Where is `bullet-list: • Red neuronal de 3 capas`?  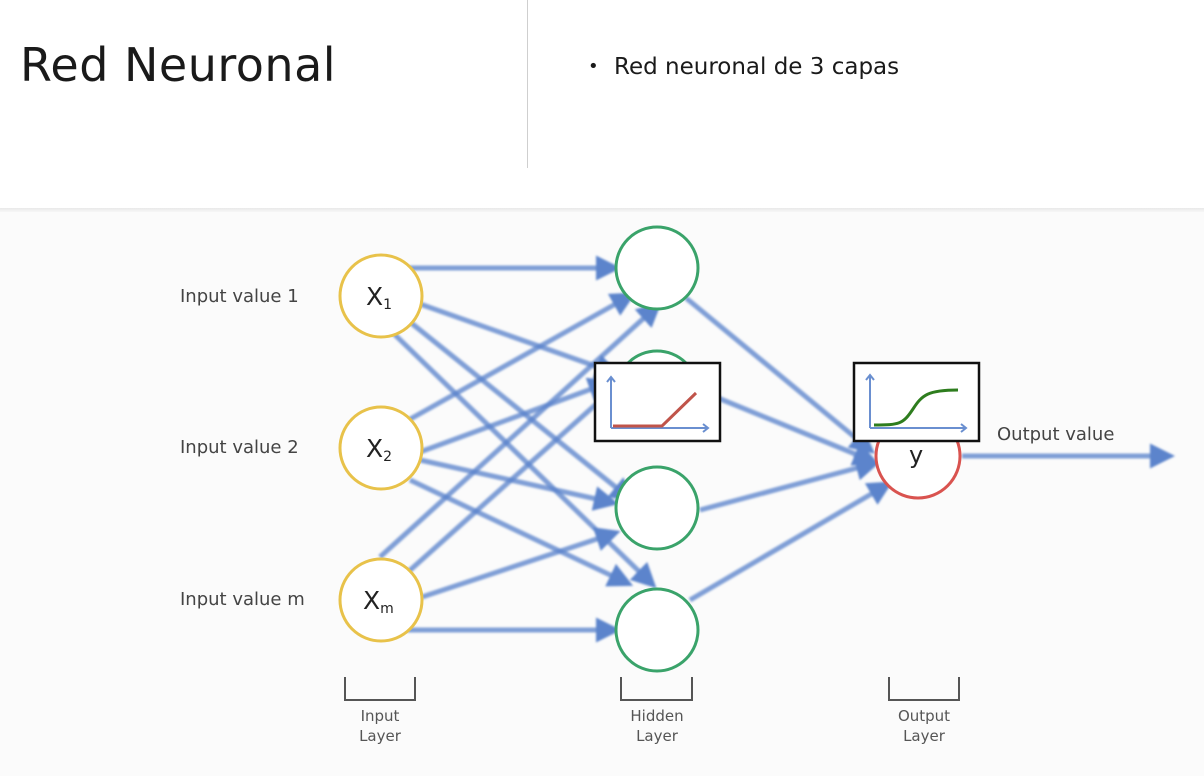 bullet-list: • Red neuronal de 3 capas is located at coordinates (743, 67).